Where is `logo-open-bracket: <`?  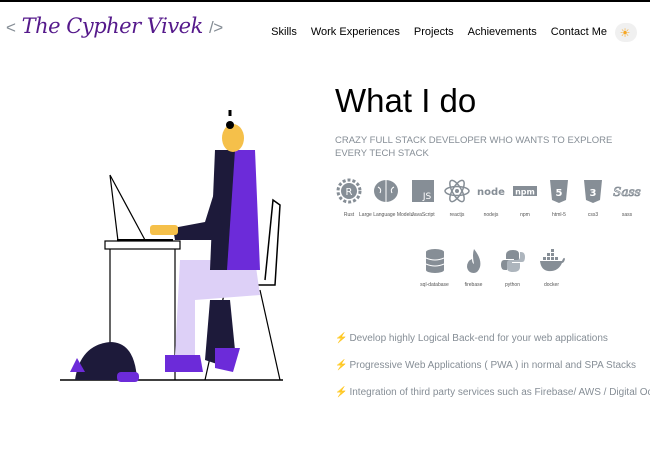
logo-open-bracket: < is located at coordinates (11, 27).